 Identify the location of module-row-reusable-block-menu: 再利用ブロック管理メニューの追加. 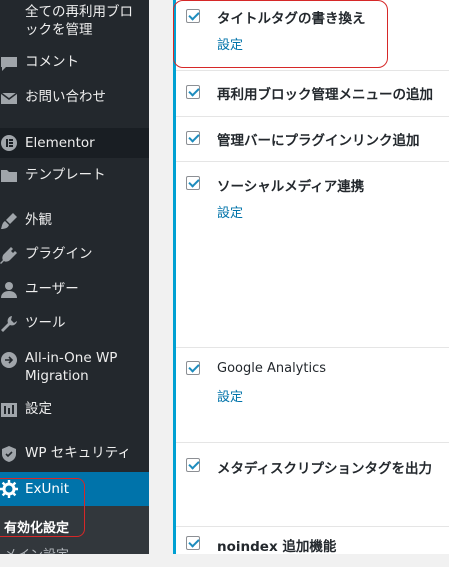
(312, 94).